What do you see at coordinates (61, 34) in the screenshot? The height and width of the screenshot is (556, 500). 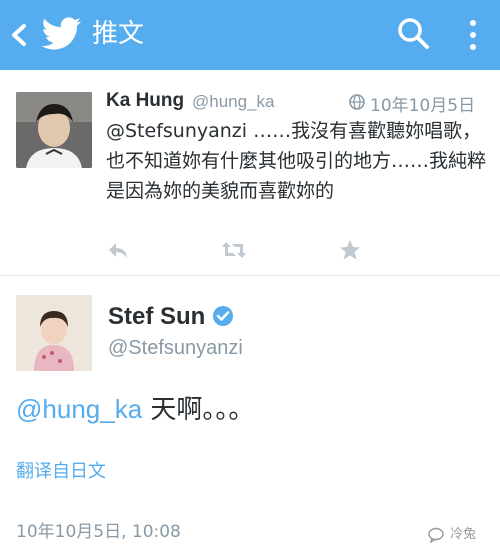 I see `twitter-bird-icon` at bounding box center [61, 34].